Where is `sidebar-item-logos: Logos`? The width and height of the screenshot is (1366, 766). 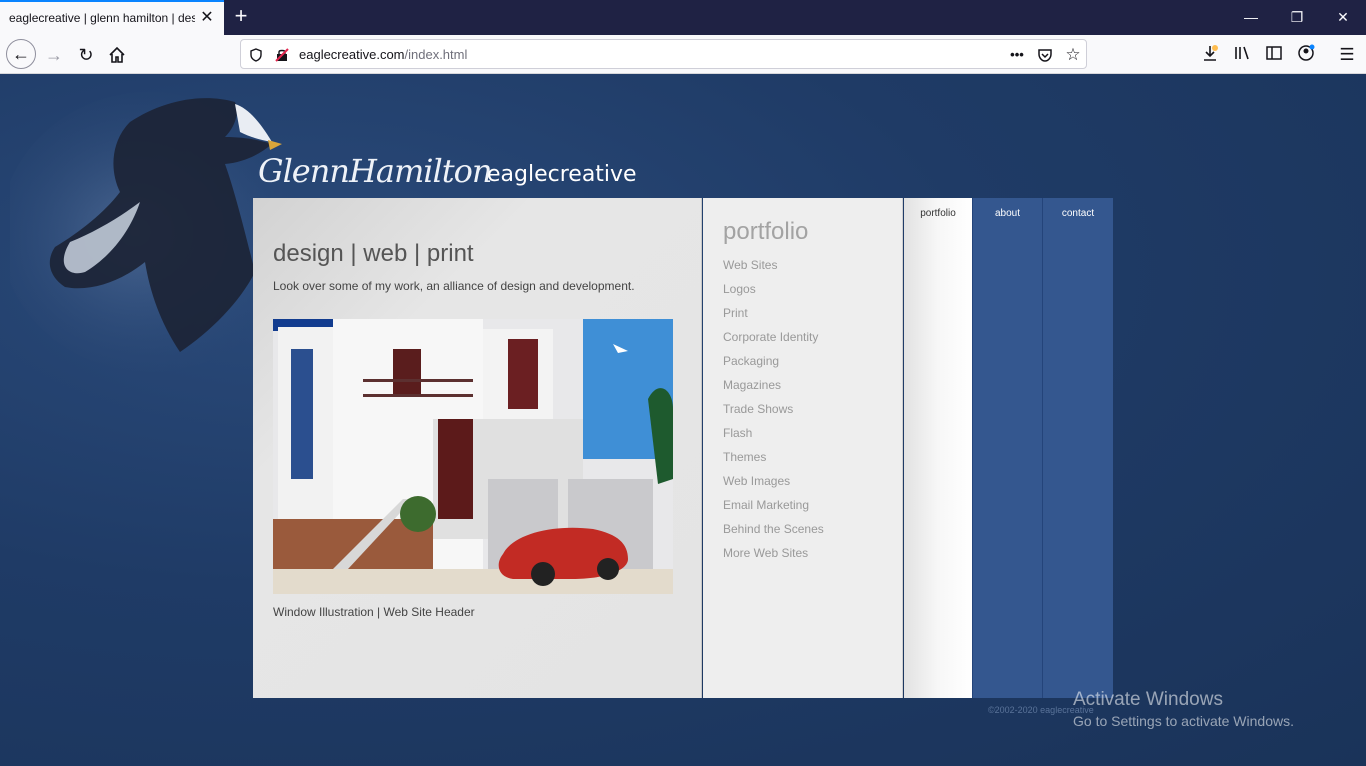 sidebar-item-logos: Logos is located at coordinates (773, 294).